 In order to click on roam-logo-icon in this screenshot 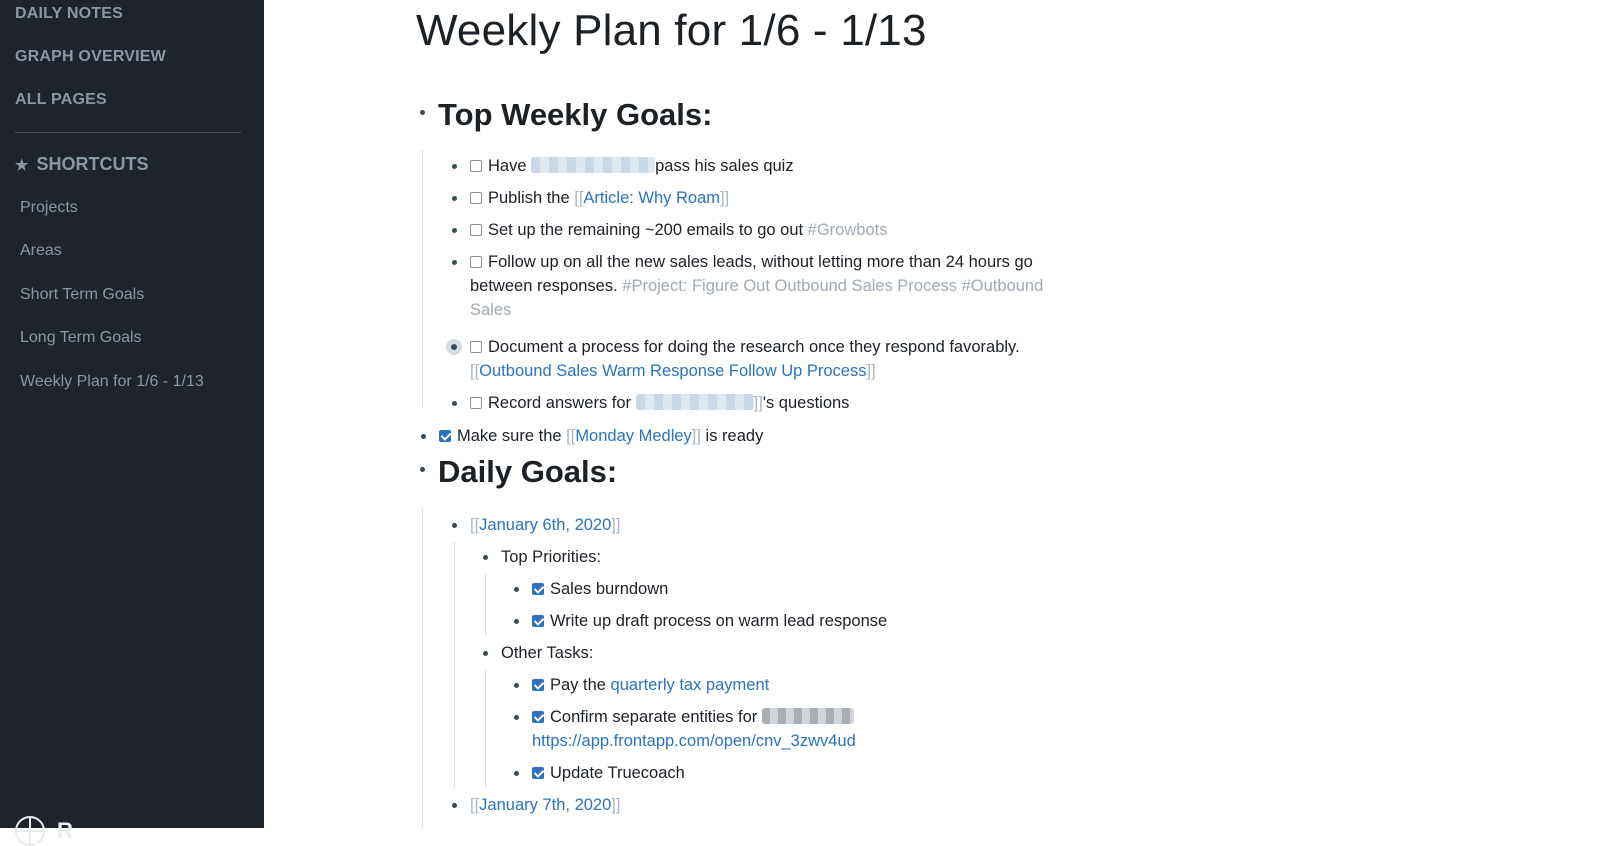, I will do `click(30, 831)`.